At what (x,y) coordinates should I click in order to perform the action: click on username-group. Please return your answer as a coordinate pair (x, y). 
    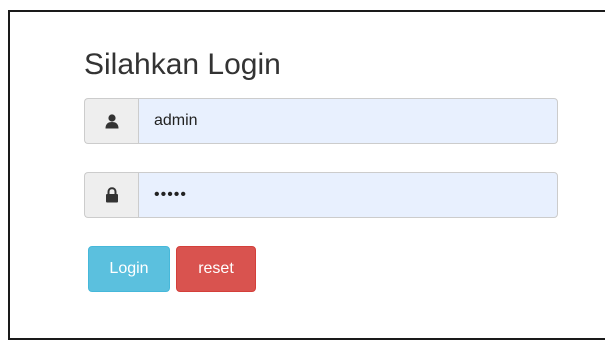
    Looking at the image, I should click on (321, 121).